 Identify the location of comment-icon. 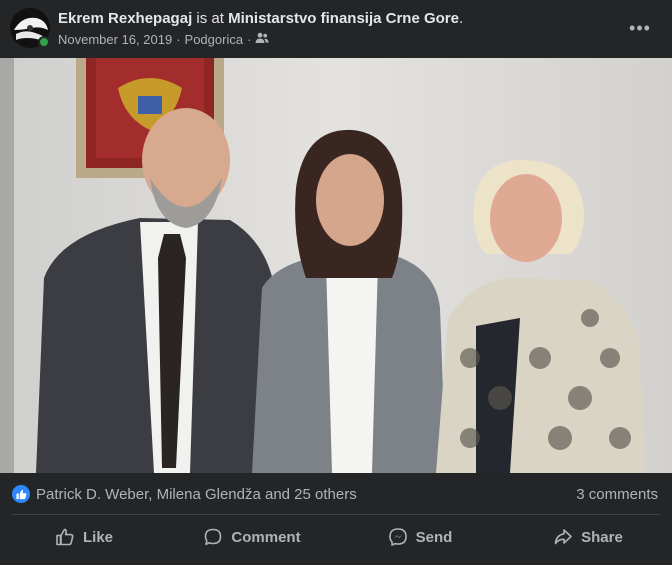
(213, 536).